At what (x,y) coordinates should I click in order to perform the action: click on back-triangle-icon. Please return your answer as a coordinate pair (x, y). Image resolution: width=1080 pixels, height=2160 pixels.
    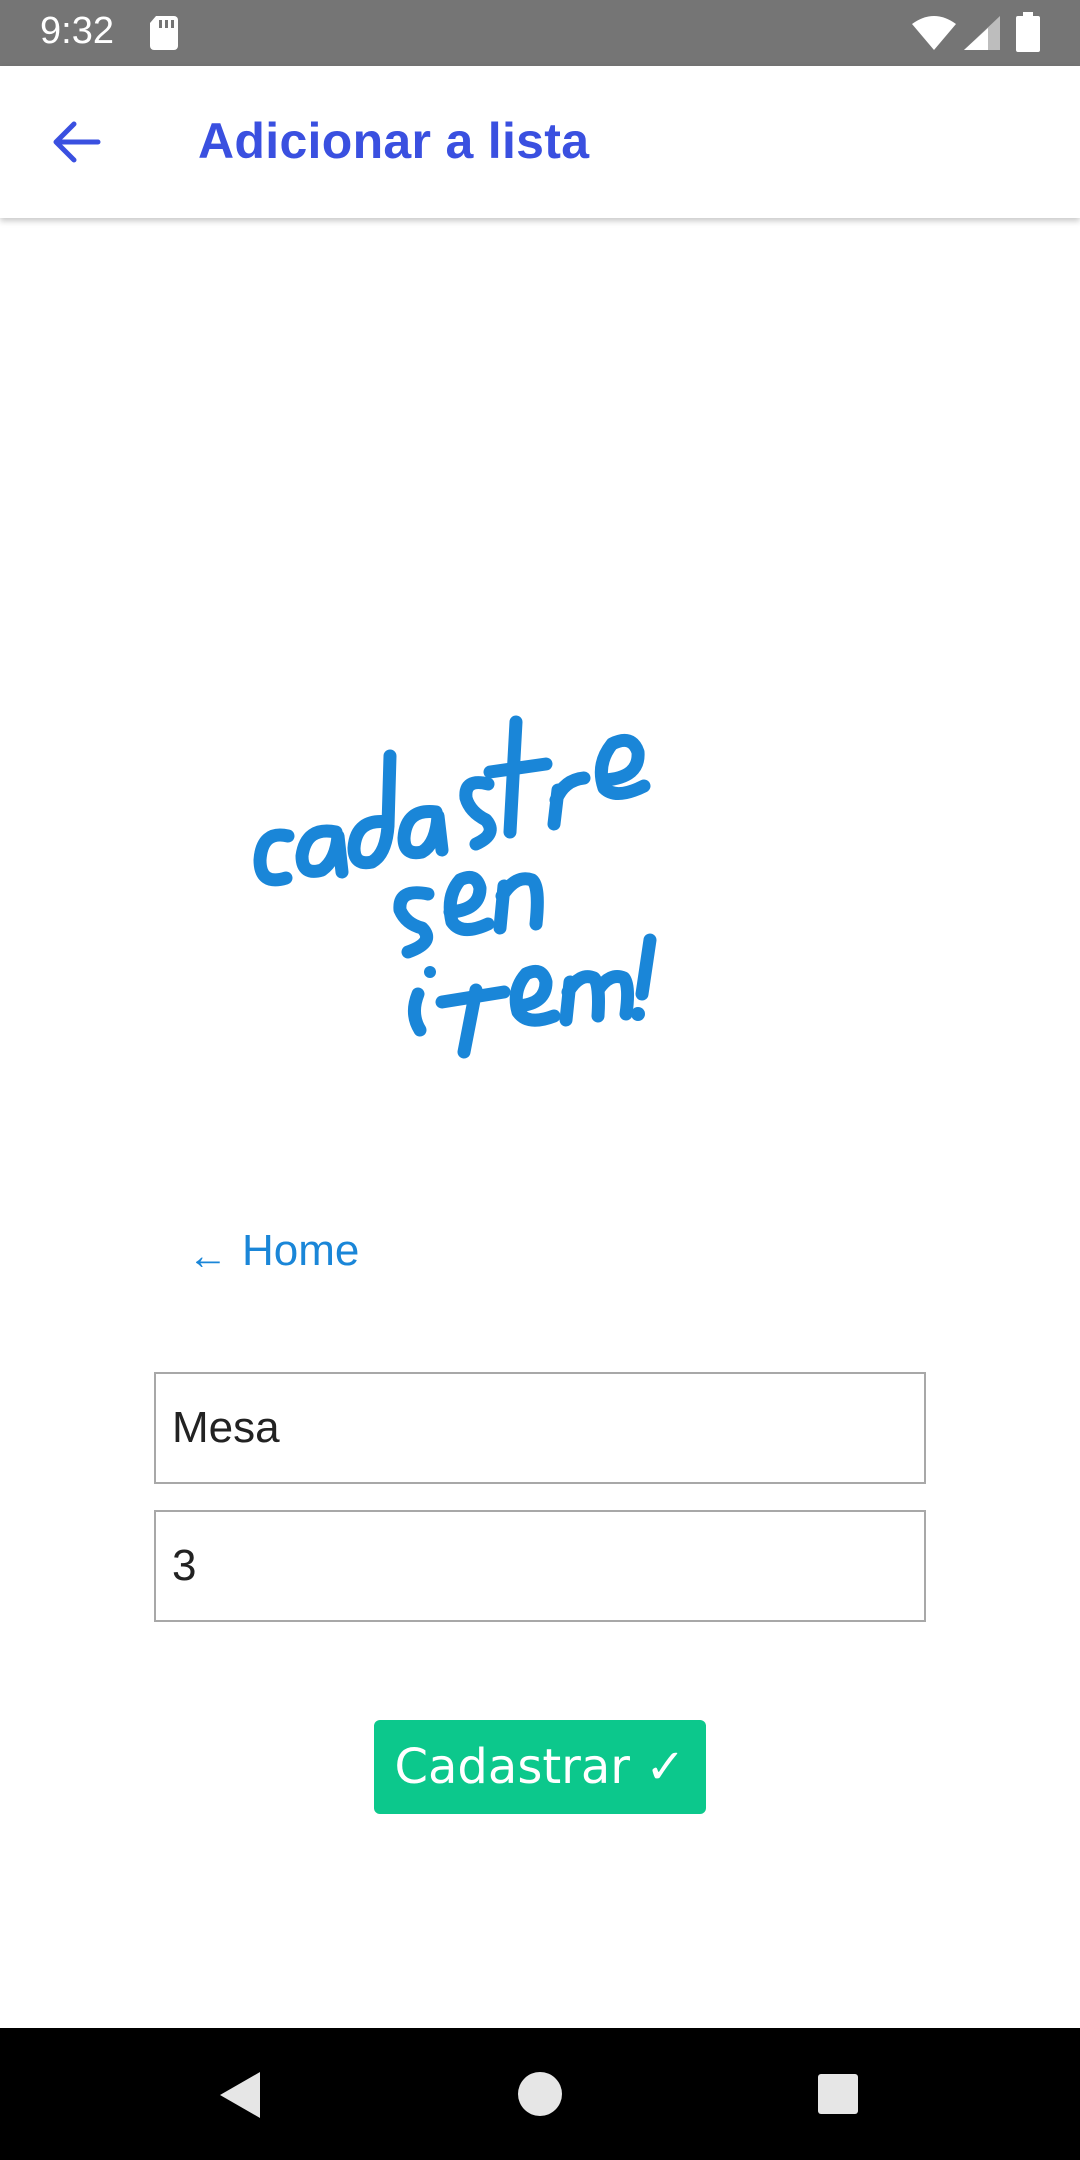
    Looking at the image, I should click on (240, 2095).